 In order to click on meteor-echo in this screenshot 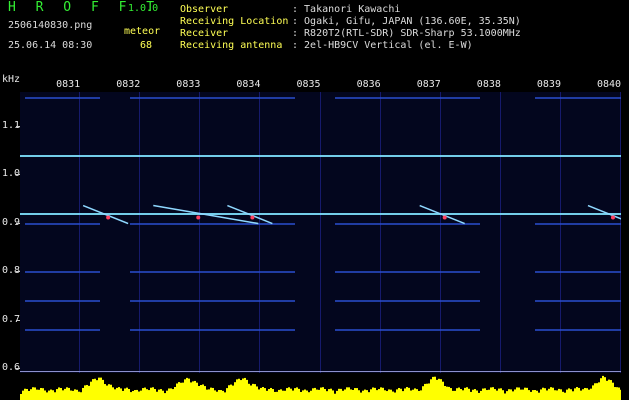, I will do `click(604, 212)`.